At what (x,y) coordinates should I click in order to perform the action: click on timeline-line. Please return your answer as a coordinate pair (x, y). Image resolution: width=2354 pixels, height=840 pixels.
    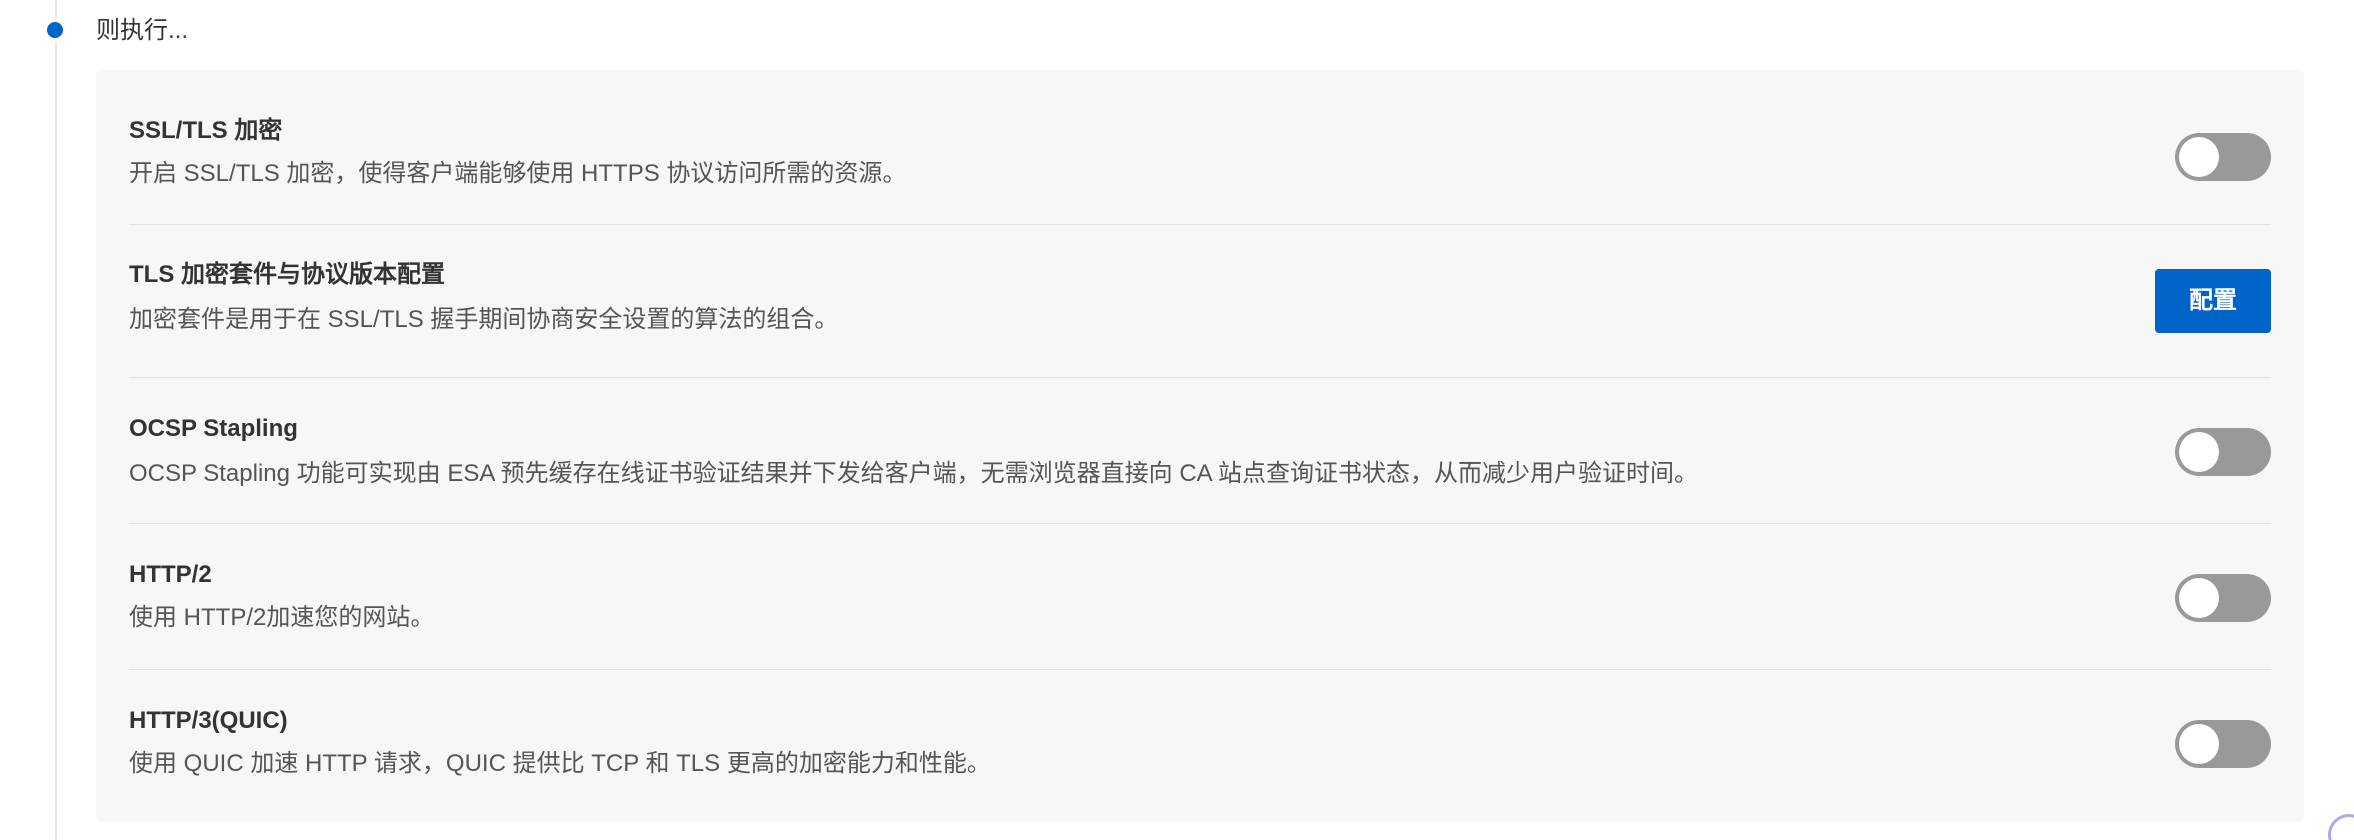
    Looking at the image, I should click on (56, 420).